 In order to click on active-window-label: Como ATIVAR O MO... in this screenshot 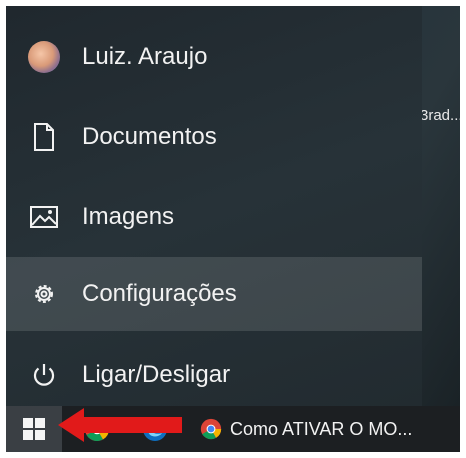, I will do `click(321, 428)`.